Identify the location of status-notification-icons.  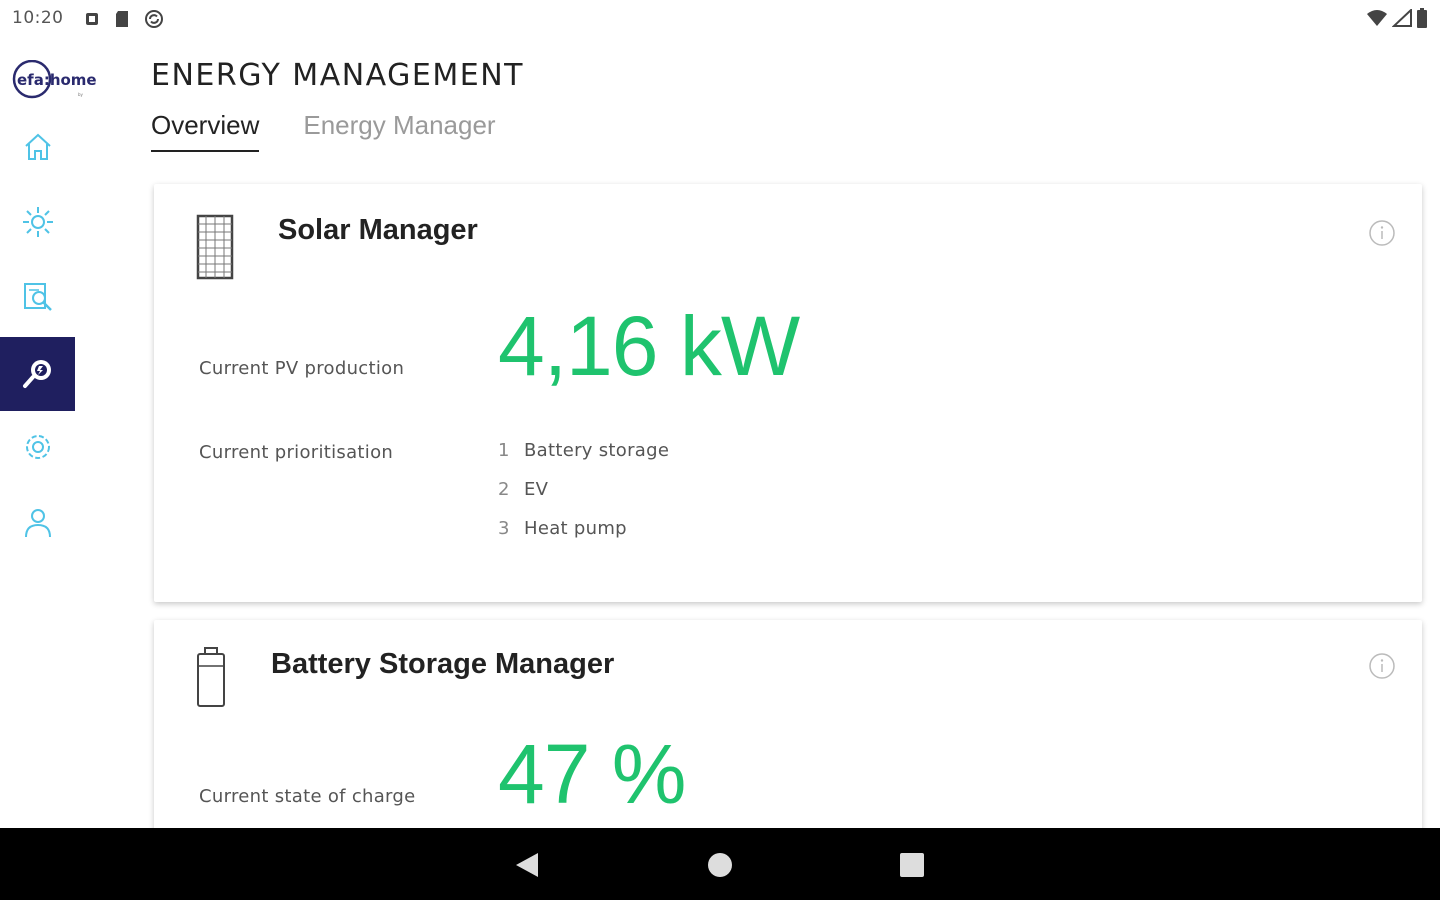
(124, 19).